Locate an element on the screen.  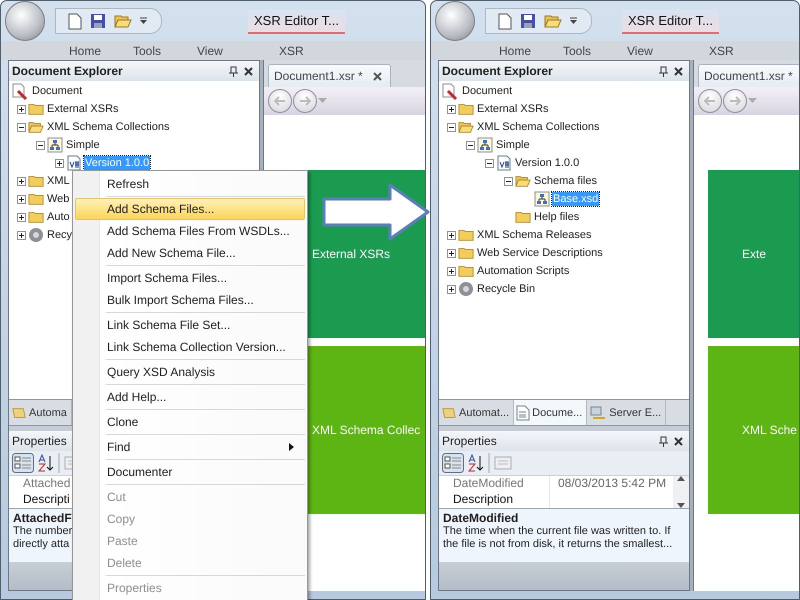
panel-title: Document Explorer is located at coordinates (497, 71).